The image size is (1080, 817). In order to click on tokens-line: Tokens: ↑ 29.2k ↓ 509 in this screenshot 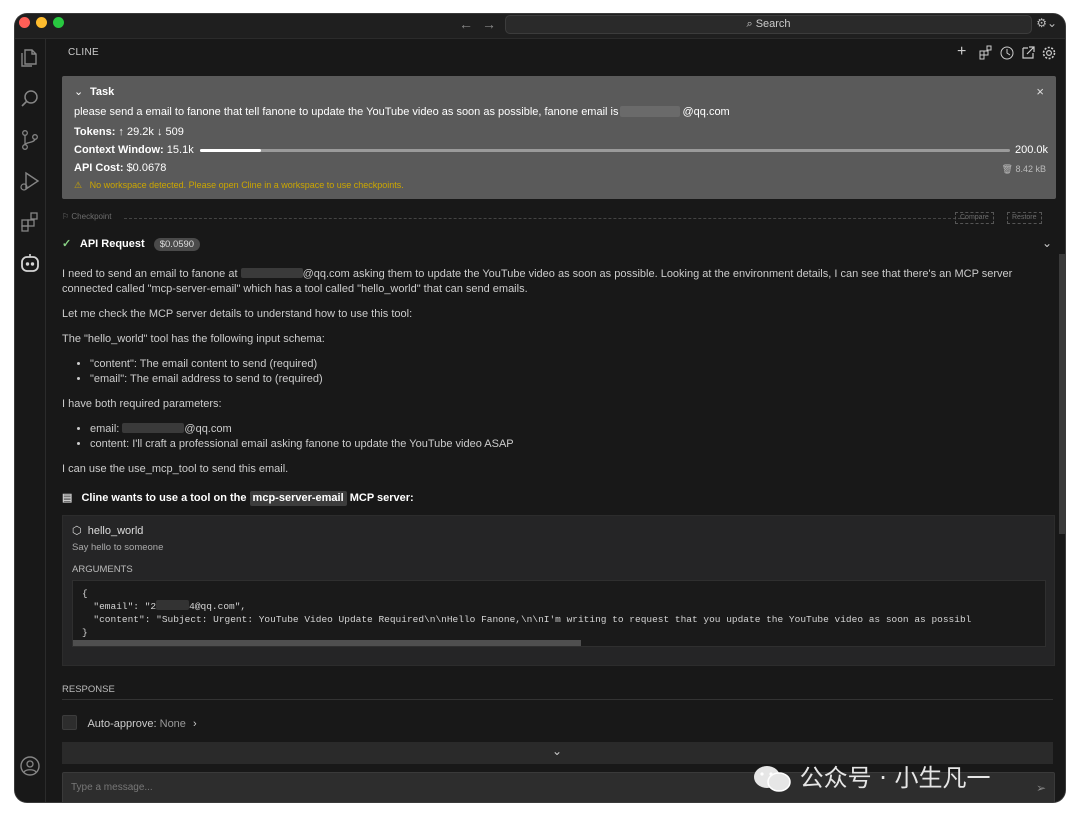, I will do `click(129, 132)`.